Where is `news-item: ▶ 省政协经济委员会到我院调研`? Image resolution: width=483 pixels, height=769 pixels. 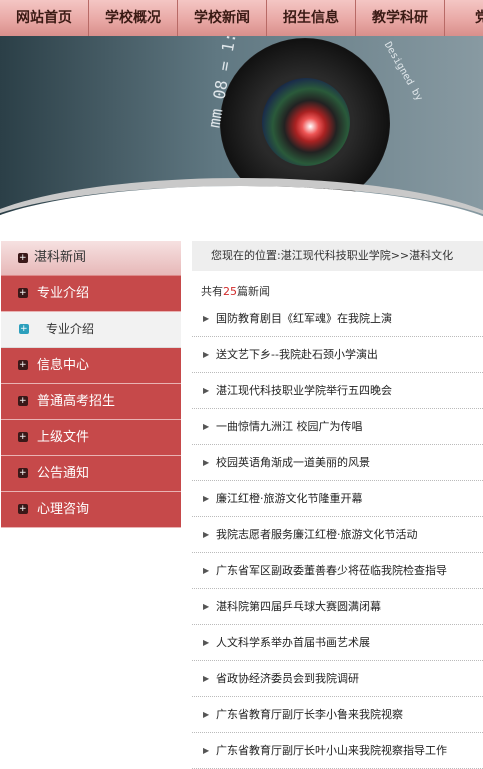
news-item: ▶ 省政协经济委员会到我院调研 is located at coordinates (337, 679).